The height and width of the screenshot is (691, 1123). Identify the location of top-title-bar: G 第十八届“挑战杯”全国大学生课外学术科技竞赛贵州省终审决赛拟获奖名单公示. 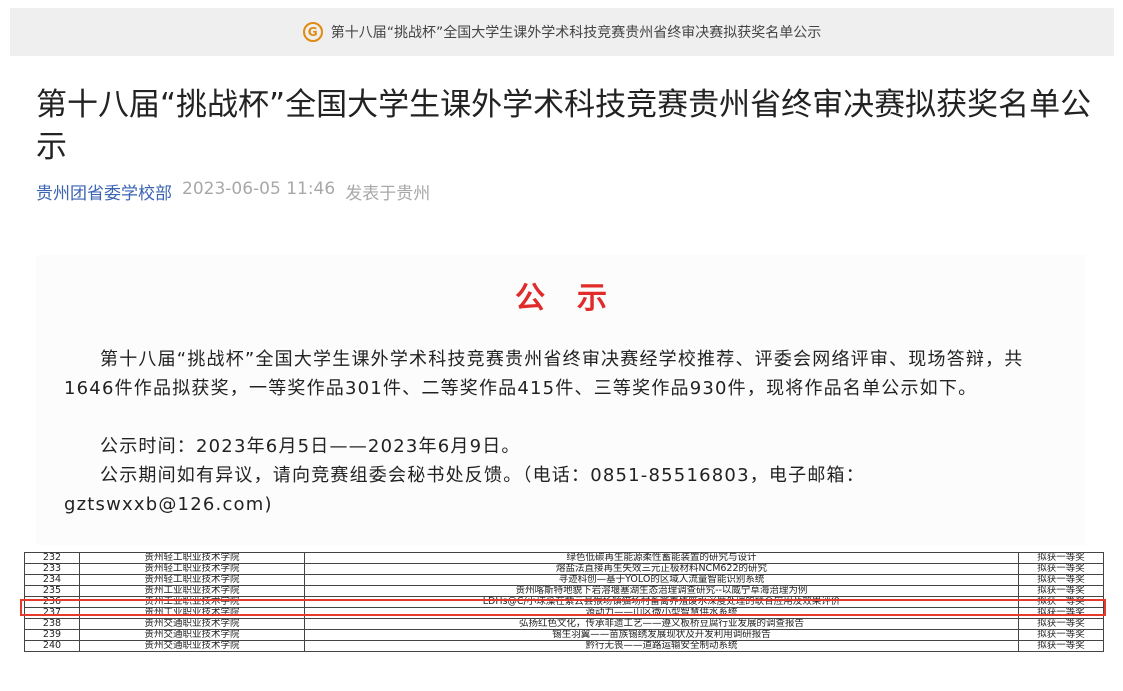
(562, 32).